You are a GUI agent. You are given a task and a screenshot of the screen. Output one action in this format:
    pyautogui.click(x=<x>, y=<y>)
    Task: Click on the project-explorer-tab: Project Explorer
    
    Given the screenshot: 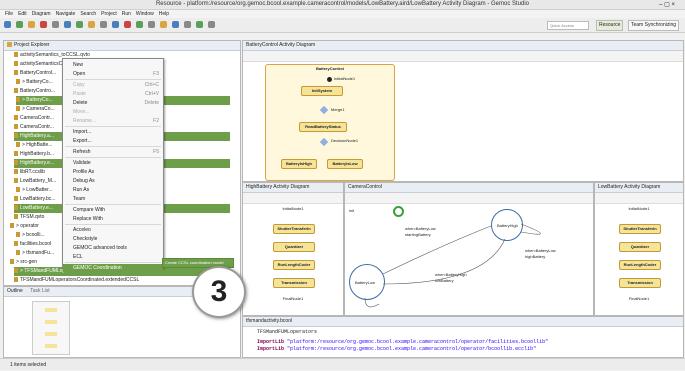 What is the action you would take?
    pyautogui.click(x=122, y=46)
    